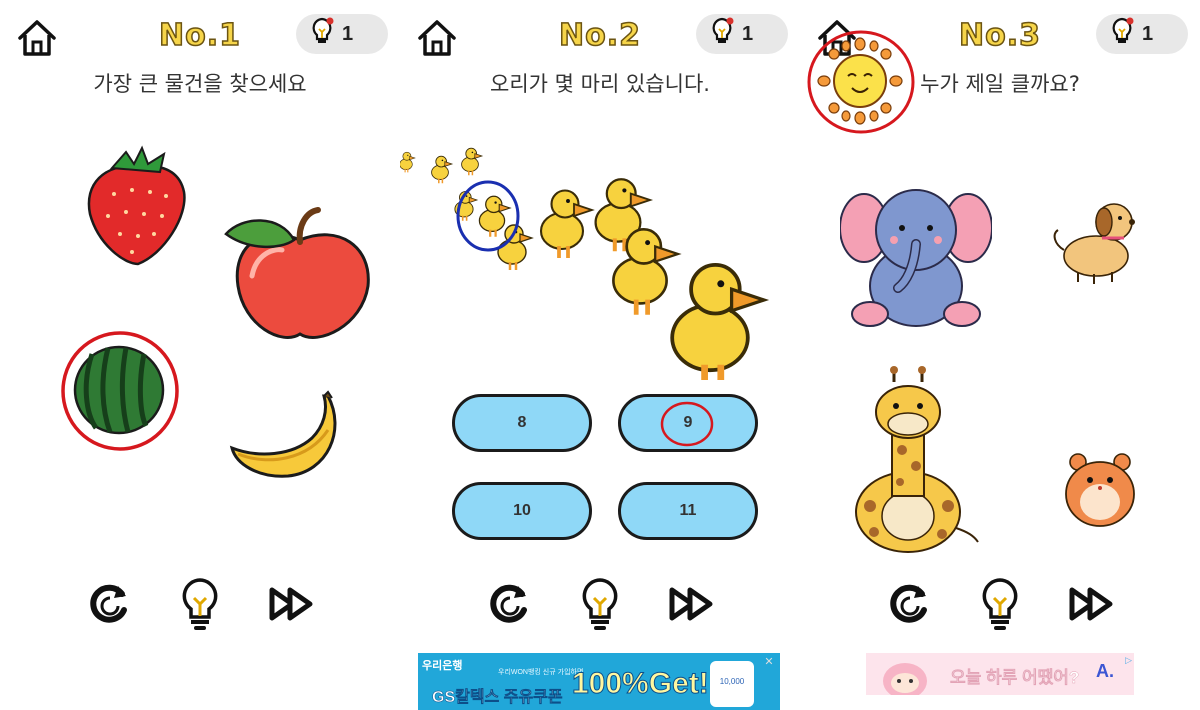  What do you see at coordinates (522, 423) in the screenshot?
I see `answer-option: 8` at bounding box center [522, 423].